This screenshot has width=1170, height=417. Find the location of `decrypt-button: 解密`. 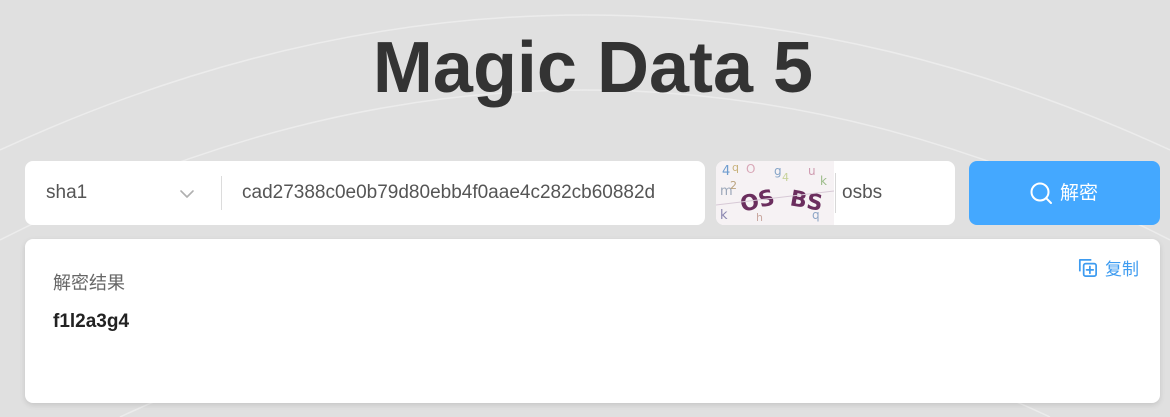

decrypt-button: 解密 is located at coordinates (1064, 193).